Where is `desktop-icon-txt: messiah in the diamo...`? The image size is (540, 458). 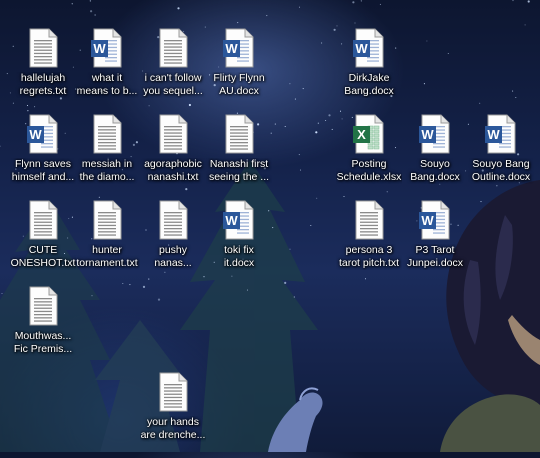
desktop-icon-txt: messiah in the diamo... is located at coordinates (107, 156).